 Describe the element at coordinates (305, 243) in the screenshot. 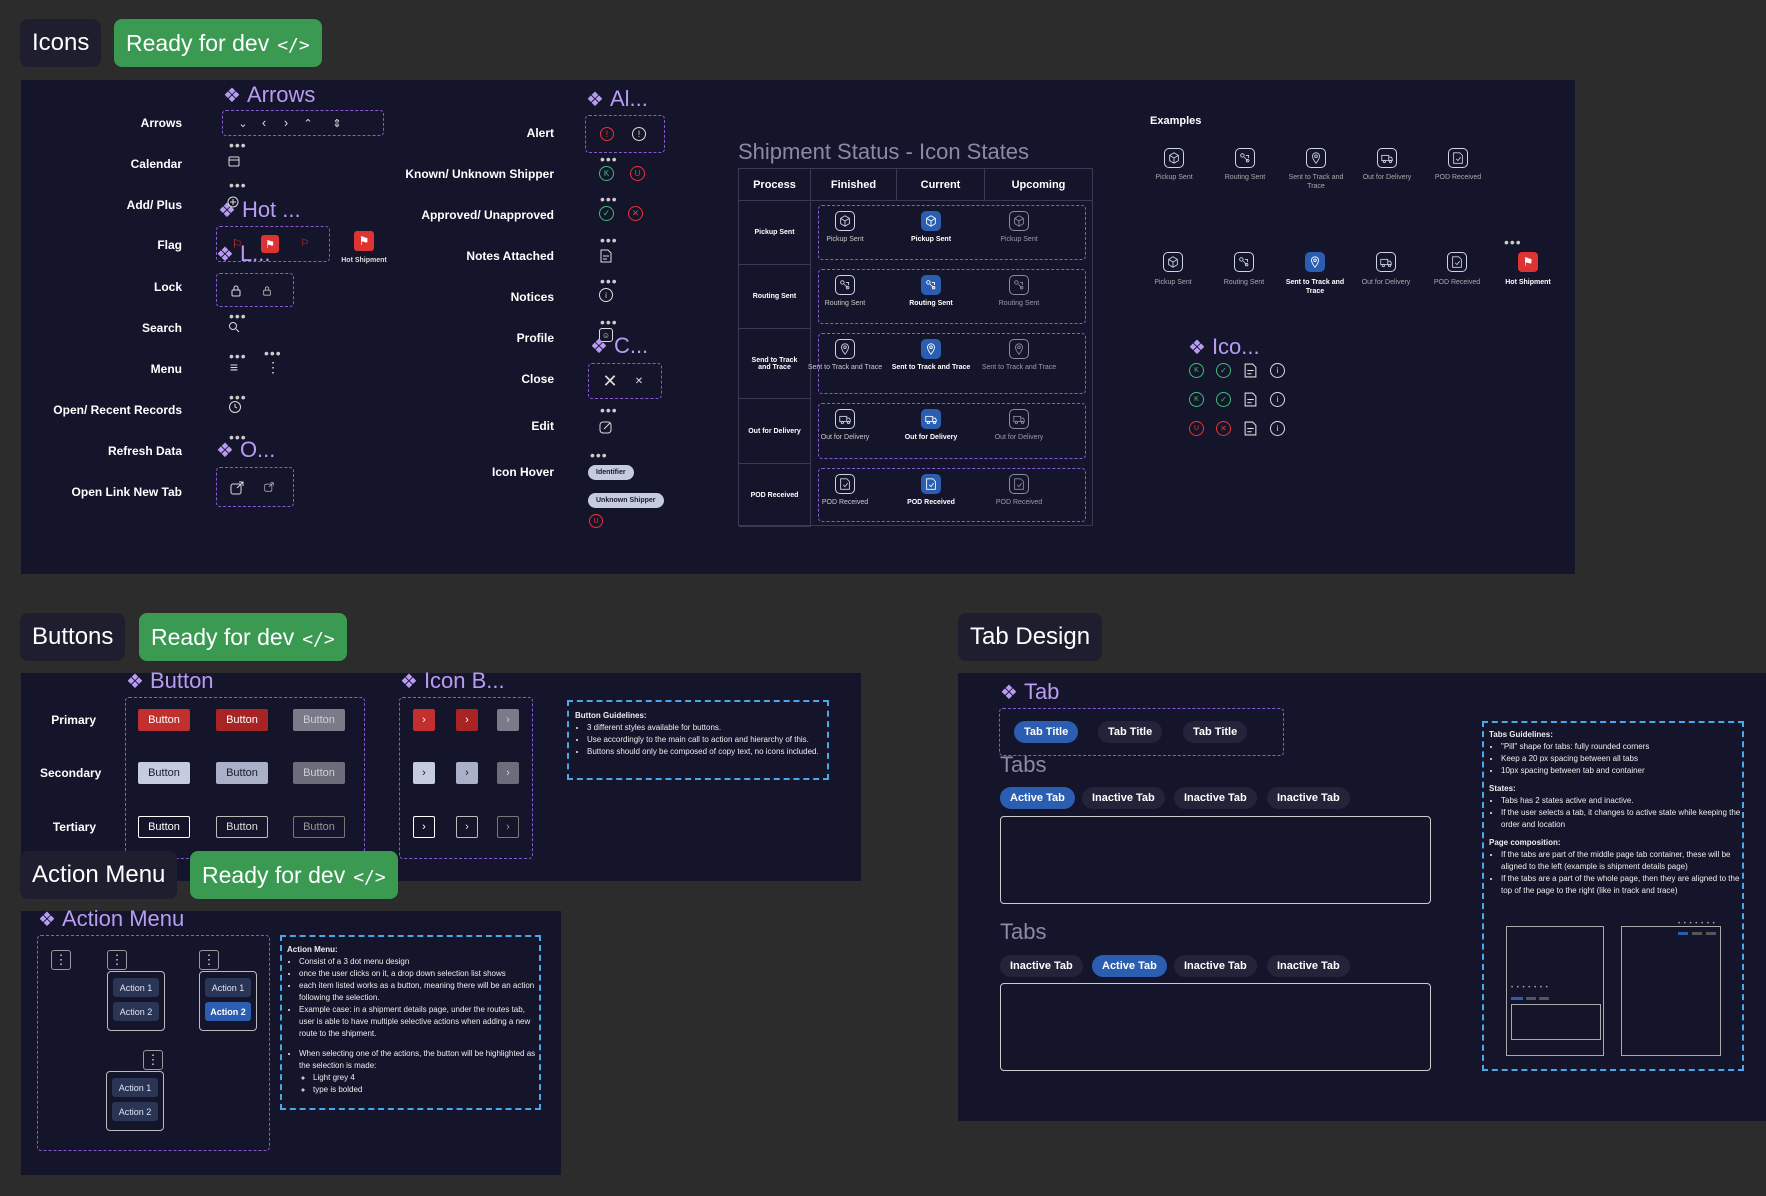

I see `flag-small-icon: ⚐` at that location.